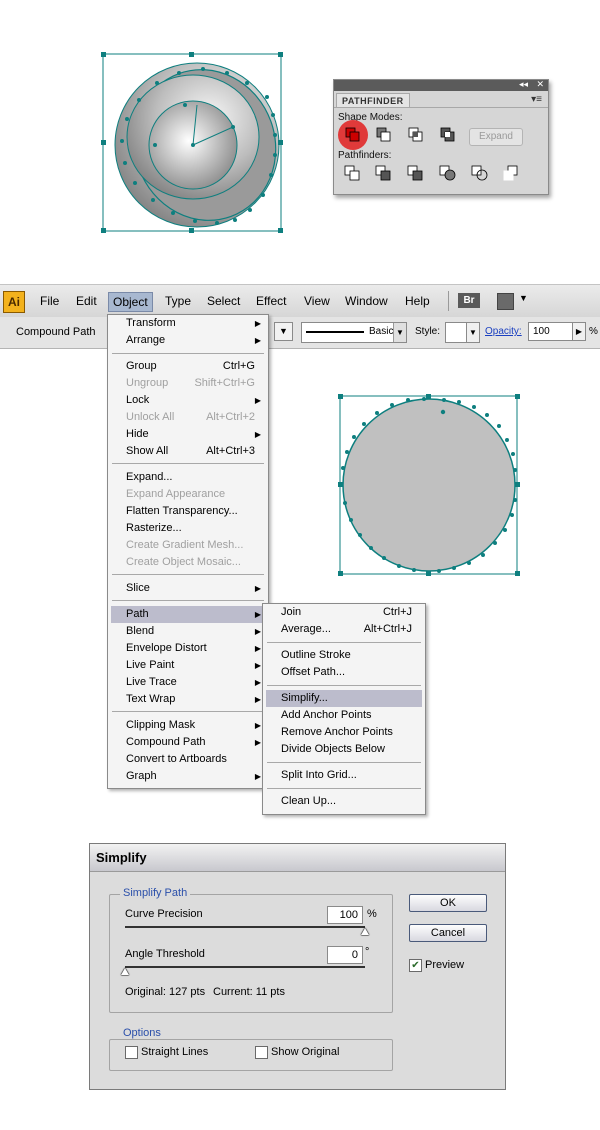 This screenshot has height=1130, width=600. I want to click on crop-icon, so click(448, 173).